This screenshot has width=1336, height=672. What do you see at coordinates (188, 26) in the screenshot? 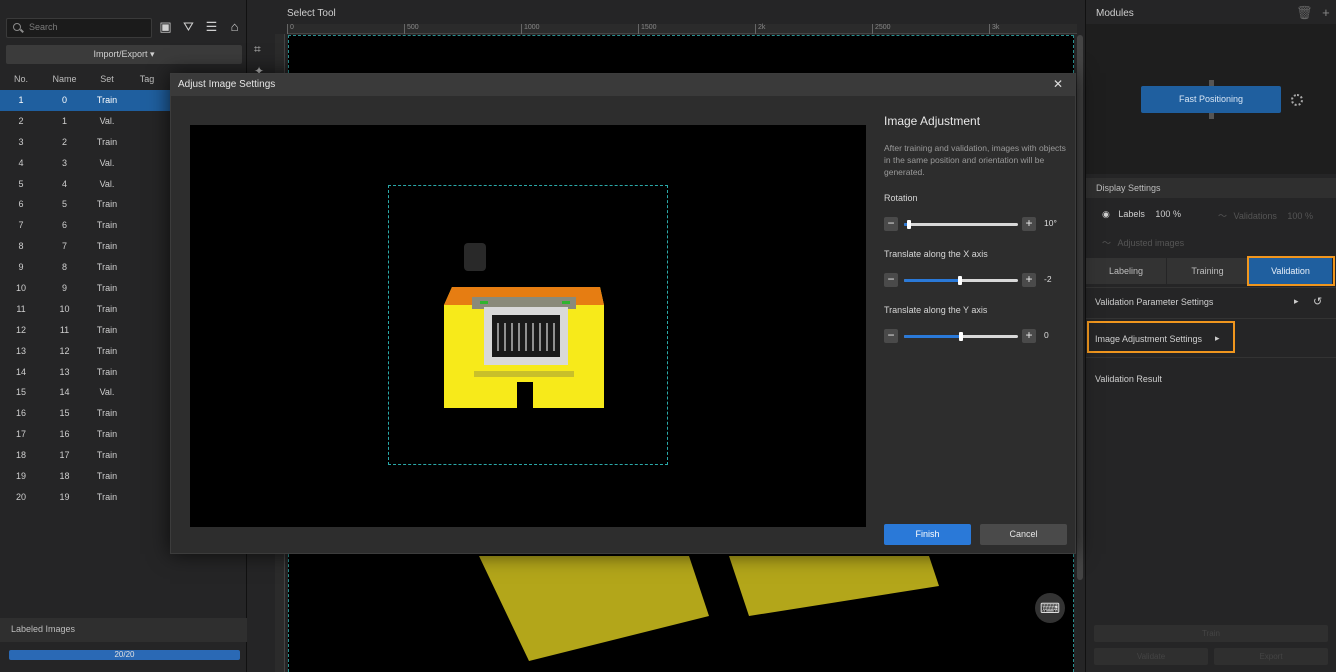
I see `filter-icon: ⛛` at bounding box center [188, 26].